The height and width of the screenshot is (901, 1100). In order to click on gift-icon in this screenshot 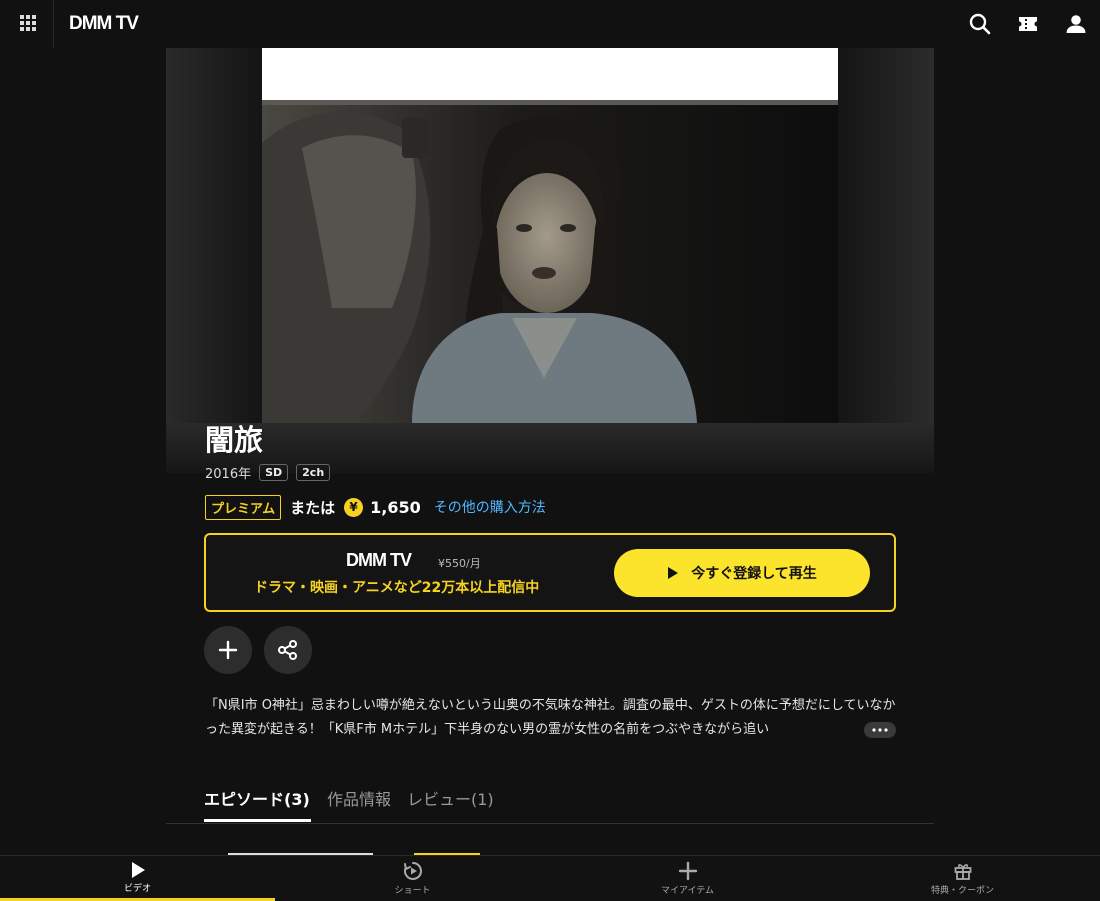, I will do `click(962, 872)`.